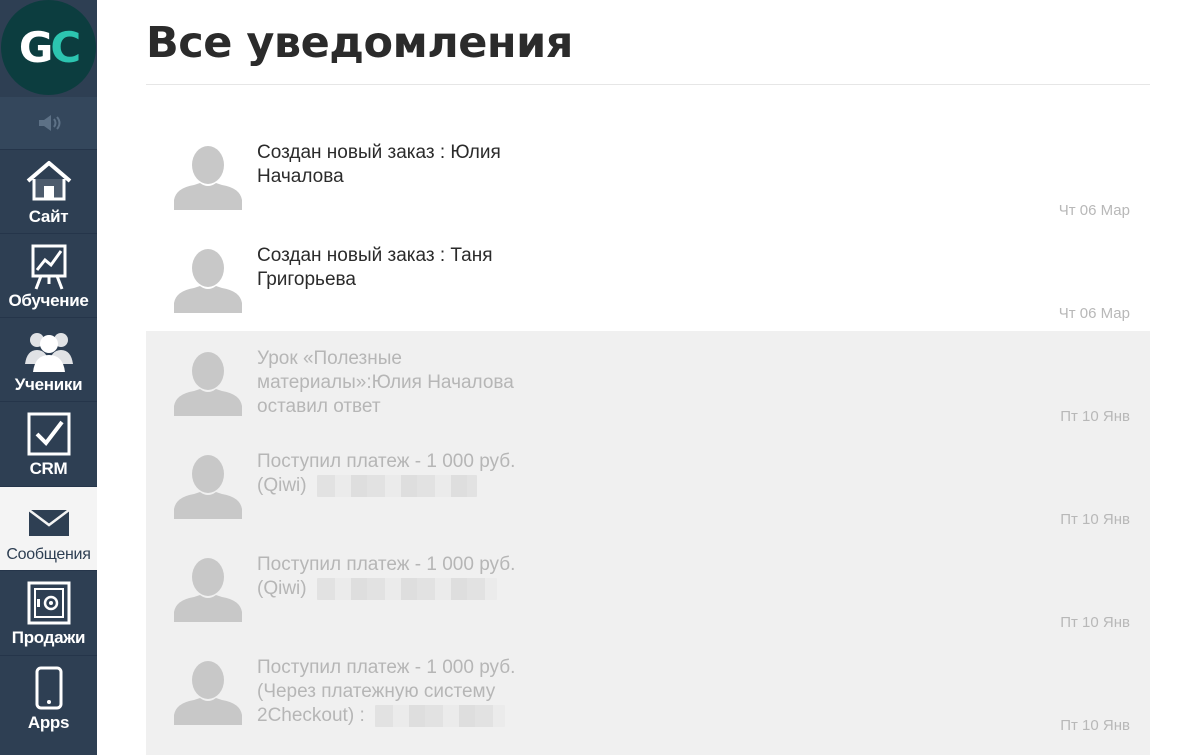 The width and height of the screenshot is (1200, 755). Describe the element at coordinates (648, 84) in the screenshot. I see `title-divider` at that location.